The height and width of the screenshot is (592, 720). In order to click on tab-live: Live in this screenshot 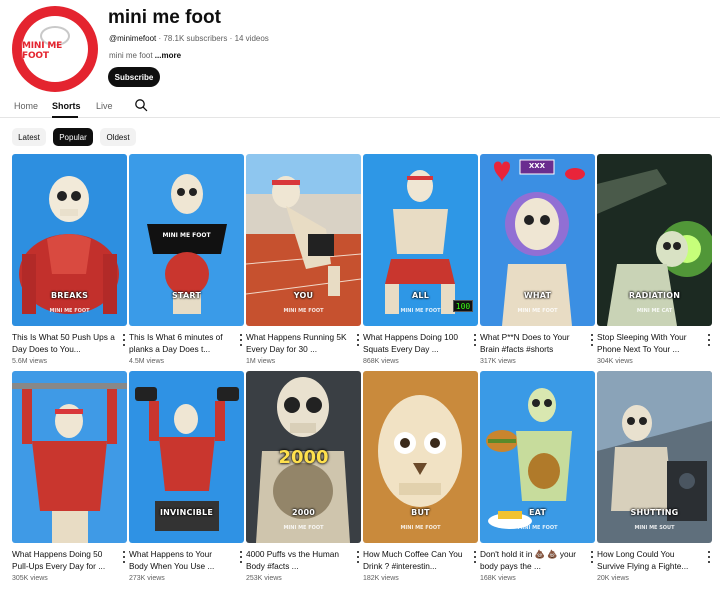, I will do `click(104, 106)`.